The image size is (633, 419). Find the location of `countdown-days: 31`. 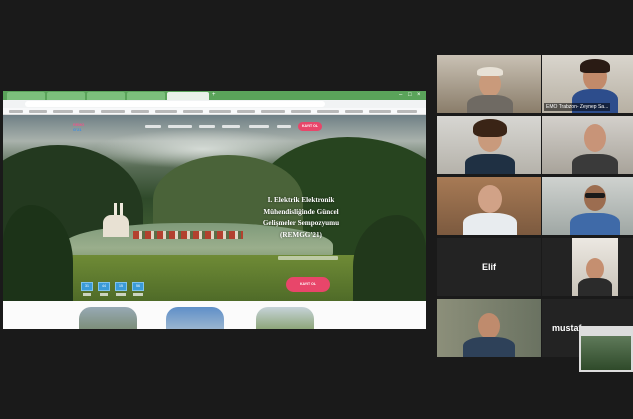

countdown-days: 31 is located at coordinates (87, 286).